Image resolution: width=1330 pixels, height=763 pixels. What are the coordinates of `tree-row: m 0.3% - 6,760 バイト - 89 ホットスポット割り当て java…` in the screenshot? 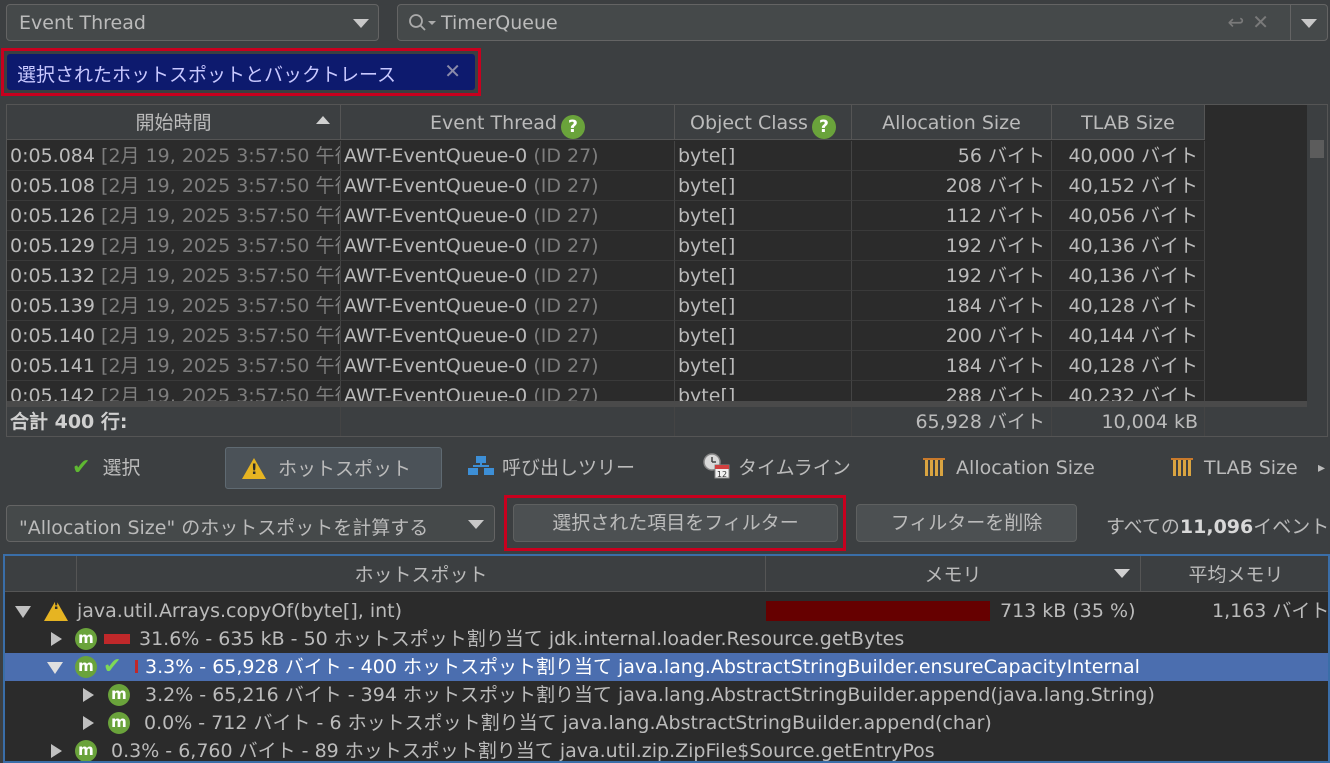 It's located at (666, 749).